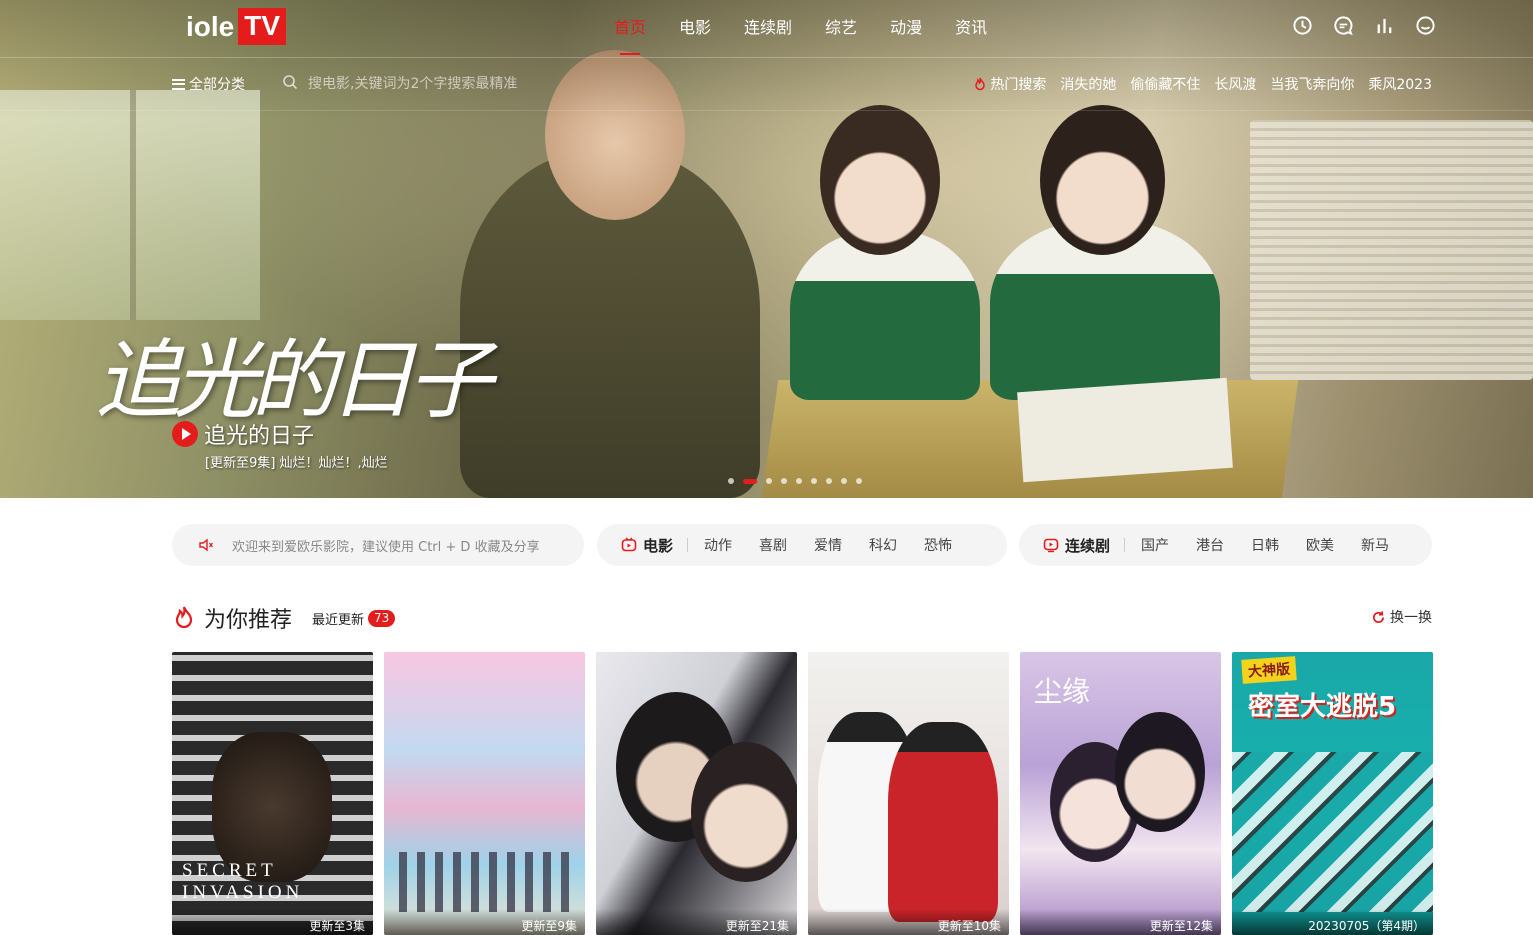 The width and height of the screenshot is (1533, 935). I want to click on hero-title-link: 追光的日子, so click(243, 434).